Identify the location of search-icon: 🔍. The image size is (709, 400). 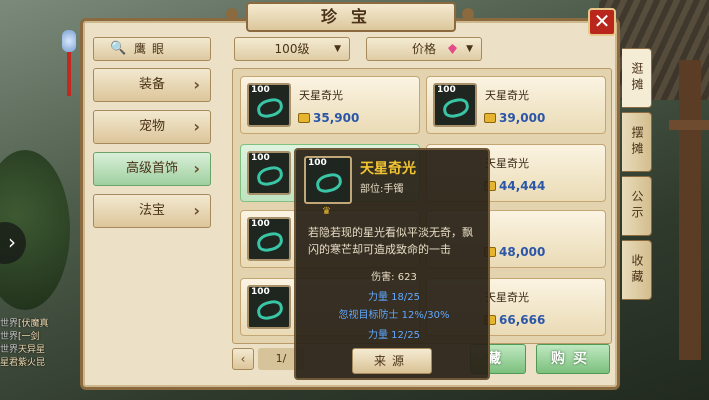
(118, 48).